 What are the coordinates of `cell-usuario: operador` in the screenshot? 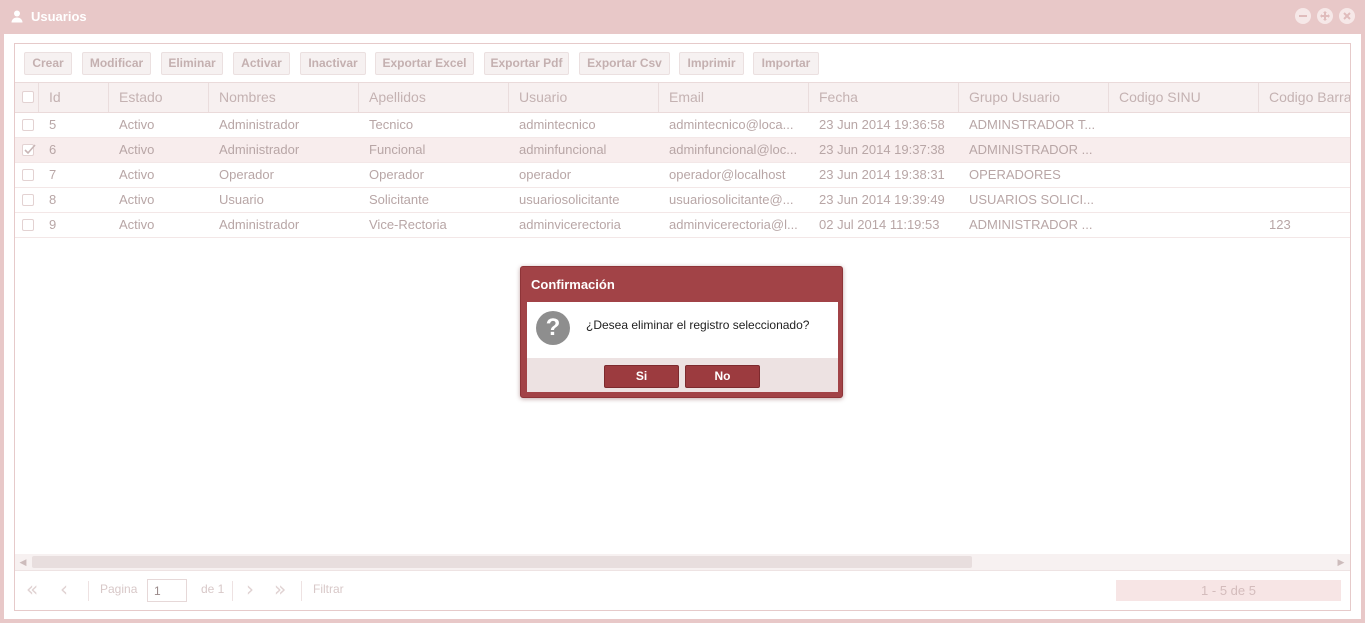 It's located at (545, 174).